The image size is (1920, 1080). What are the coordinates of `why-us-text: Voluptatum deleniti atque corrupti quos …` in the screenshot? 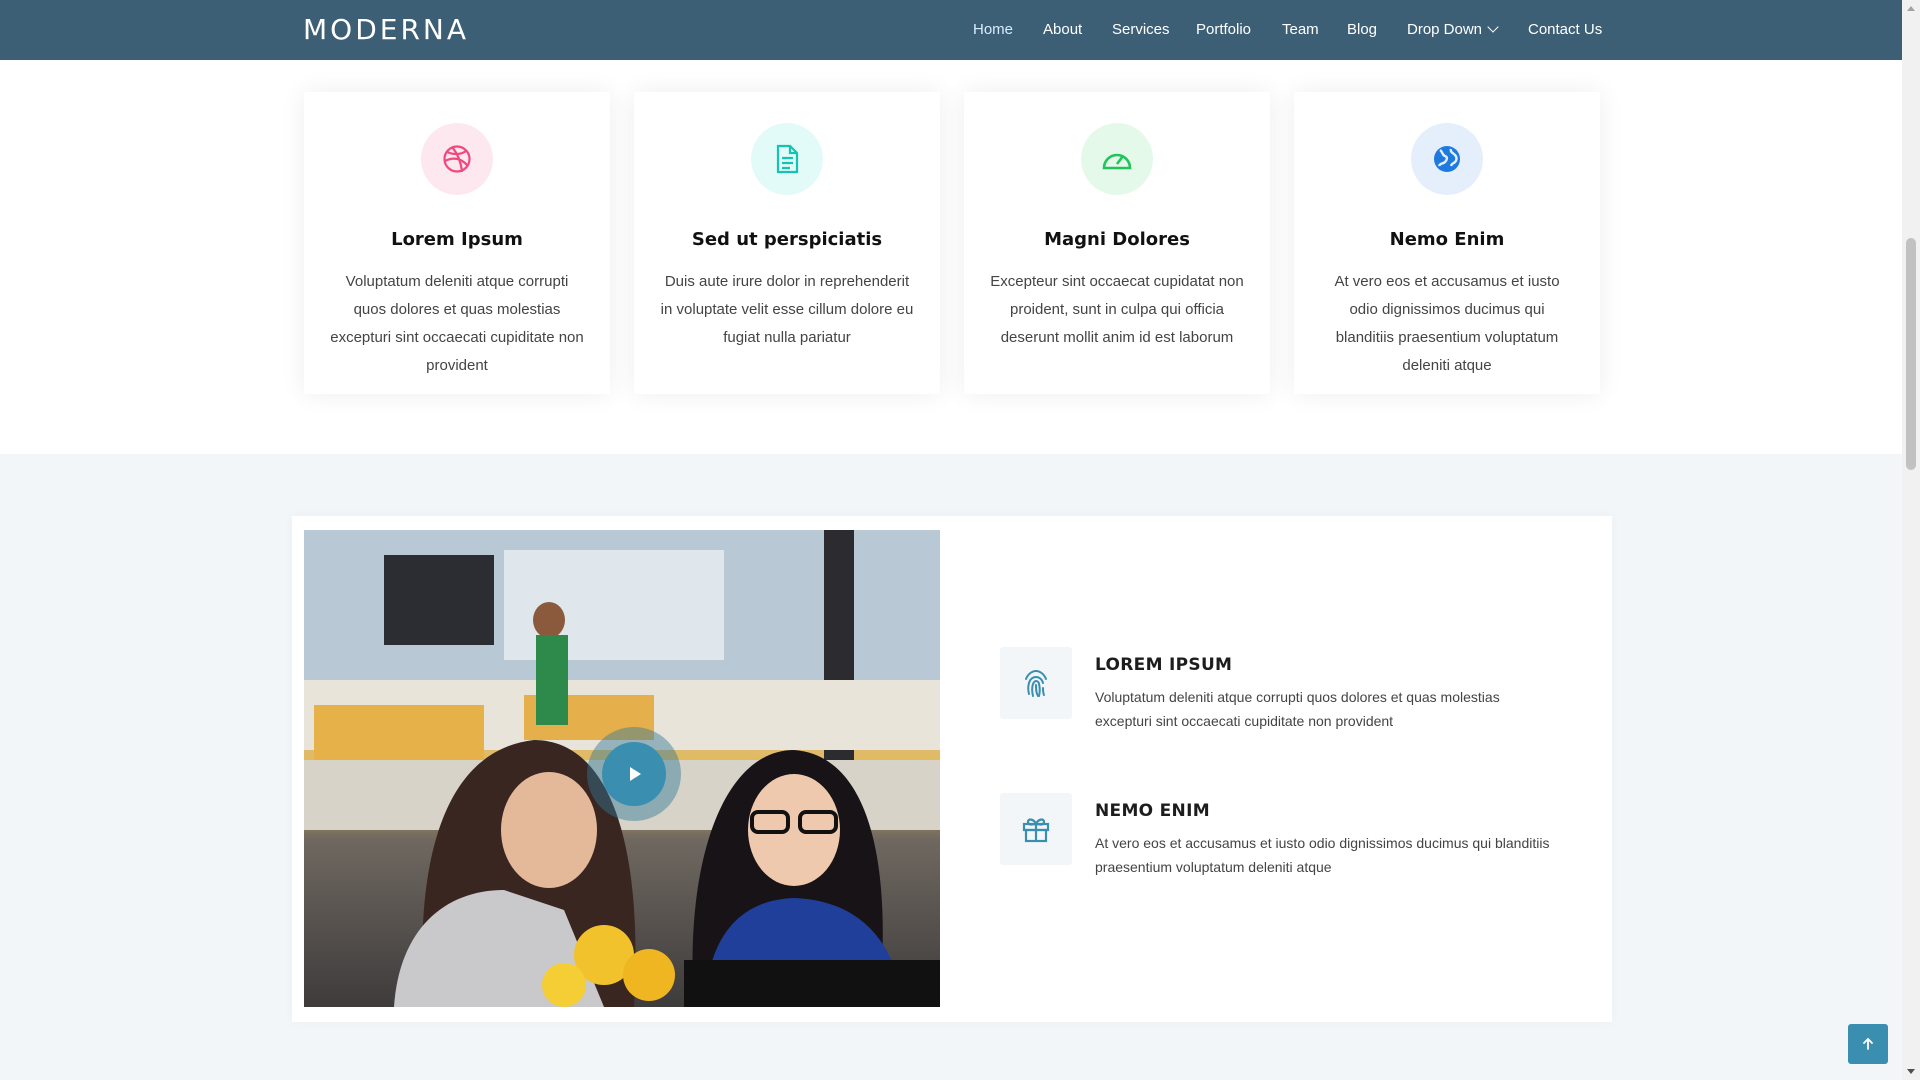 It's located at (1297, 709).